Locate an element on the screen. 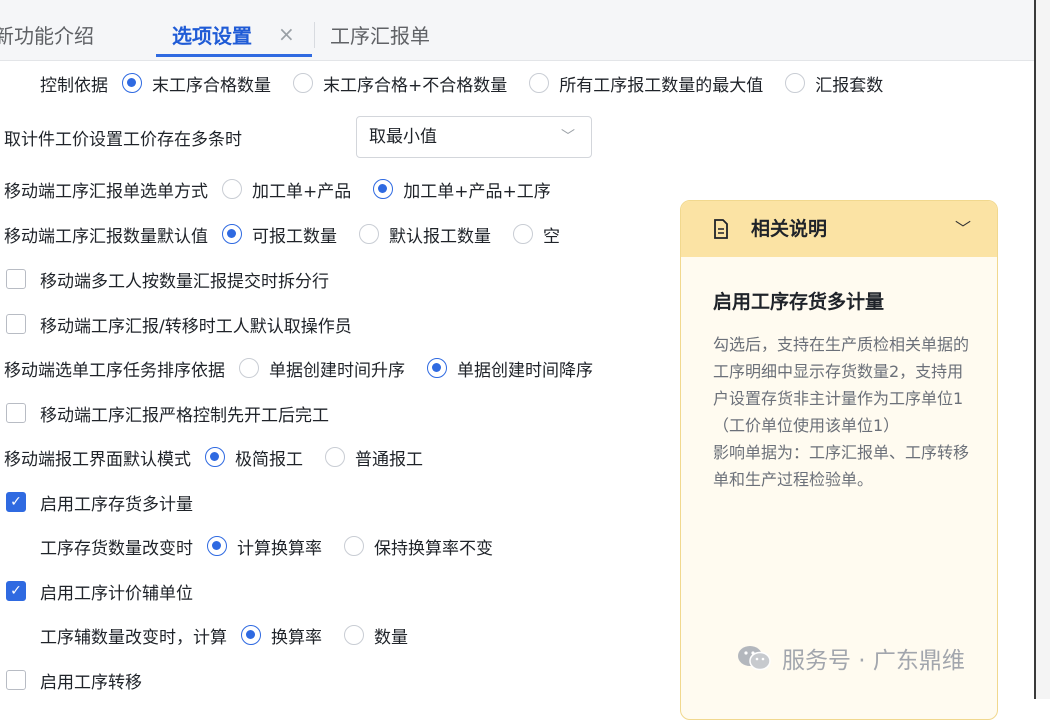 Image resolution: width=1050 pixels, height=720 pixels. task-sort-row: 移动端选单工序任务排序依据 单据创建时间升序 单据创建时间降序 is located at coordinates (298, 368).